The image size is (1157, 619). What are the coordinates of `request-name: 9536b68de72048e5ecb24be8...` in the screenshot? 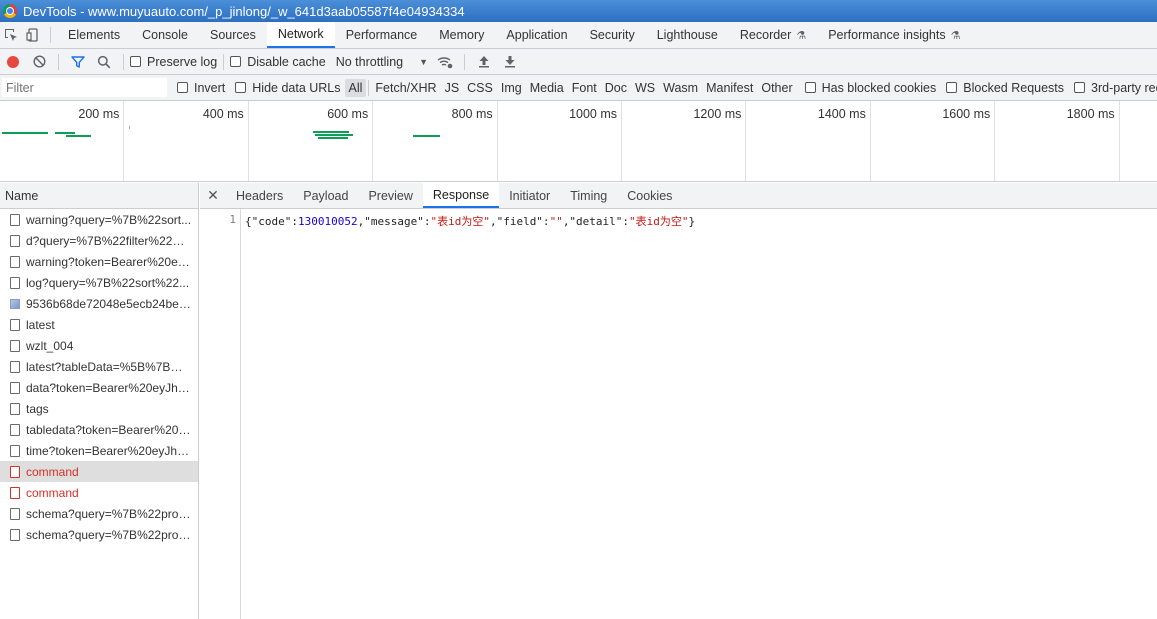 It's located at (109, 303).